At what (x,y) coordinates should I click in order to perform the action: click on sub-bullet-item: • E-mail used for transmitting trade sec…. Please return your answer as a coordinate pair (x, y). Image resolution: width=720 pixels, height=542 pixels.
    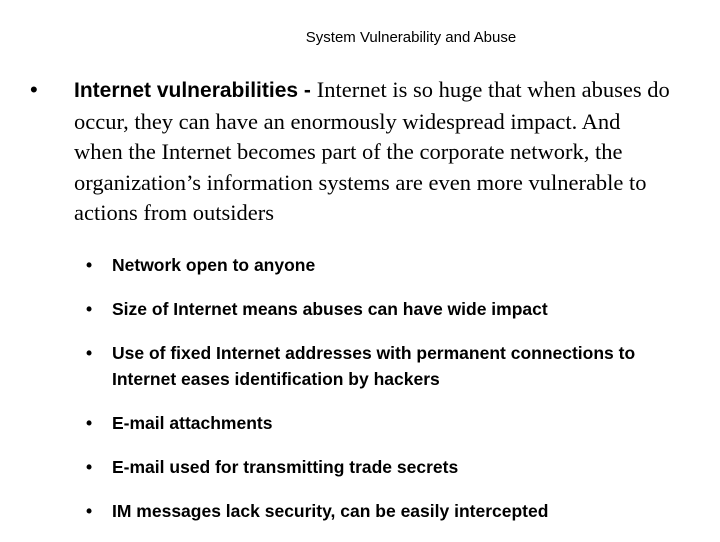
    Looking at the image, I should click on (386, 467).